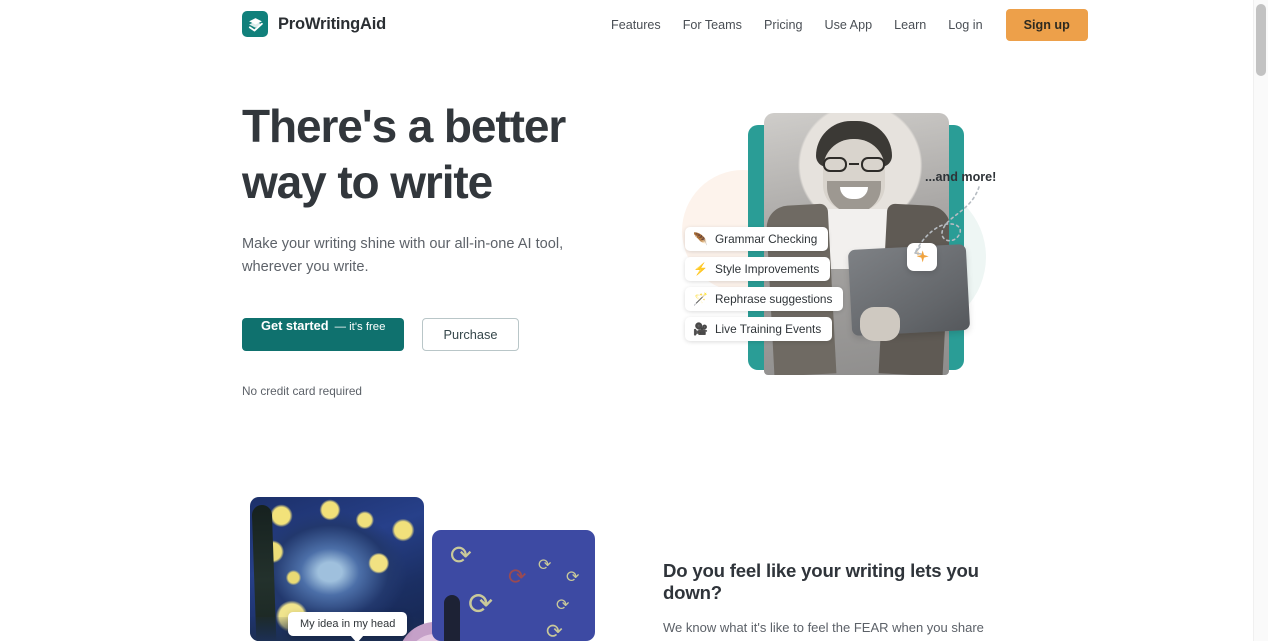  Describe the element at coordinates (442, 154) in the screenshot. I see `hero-title: There's a better way to write` at that location.